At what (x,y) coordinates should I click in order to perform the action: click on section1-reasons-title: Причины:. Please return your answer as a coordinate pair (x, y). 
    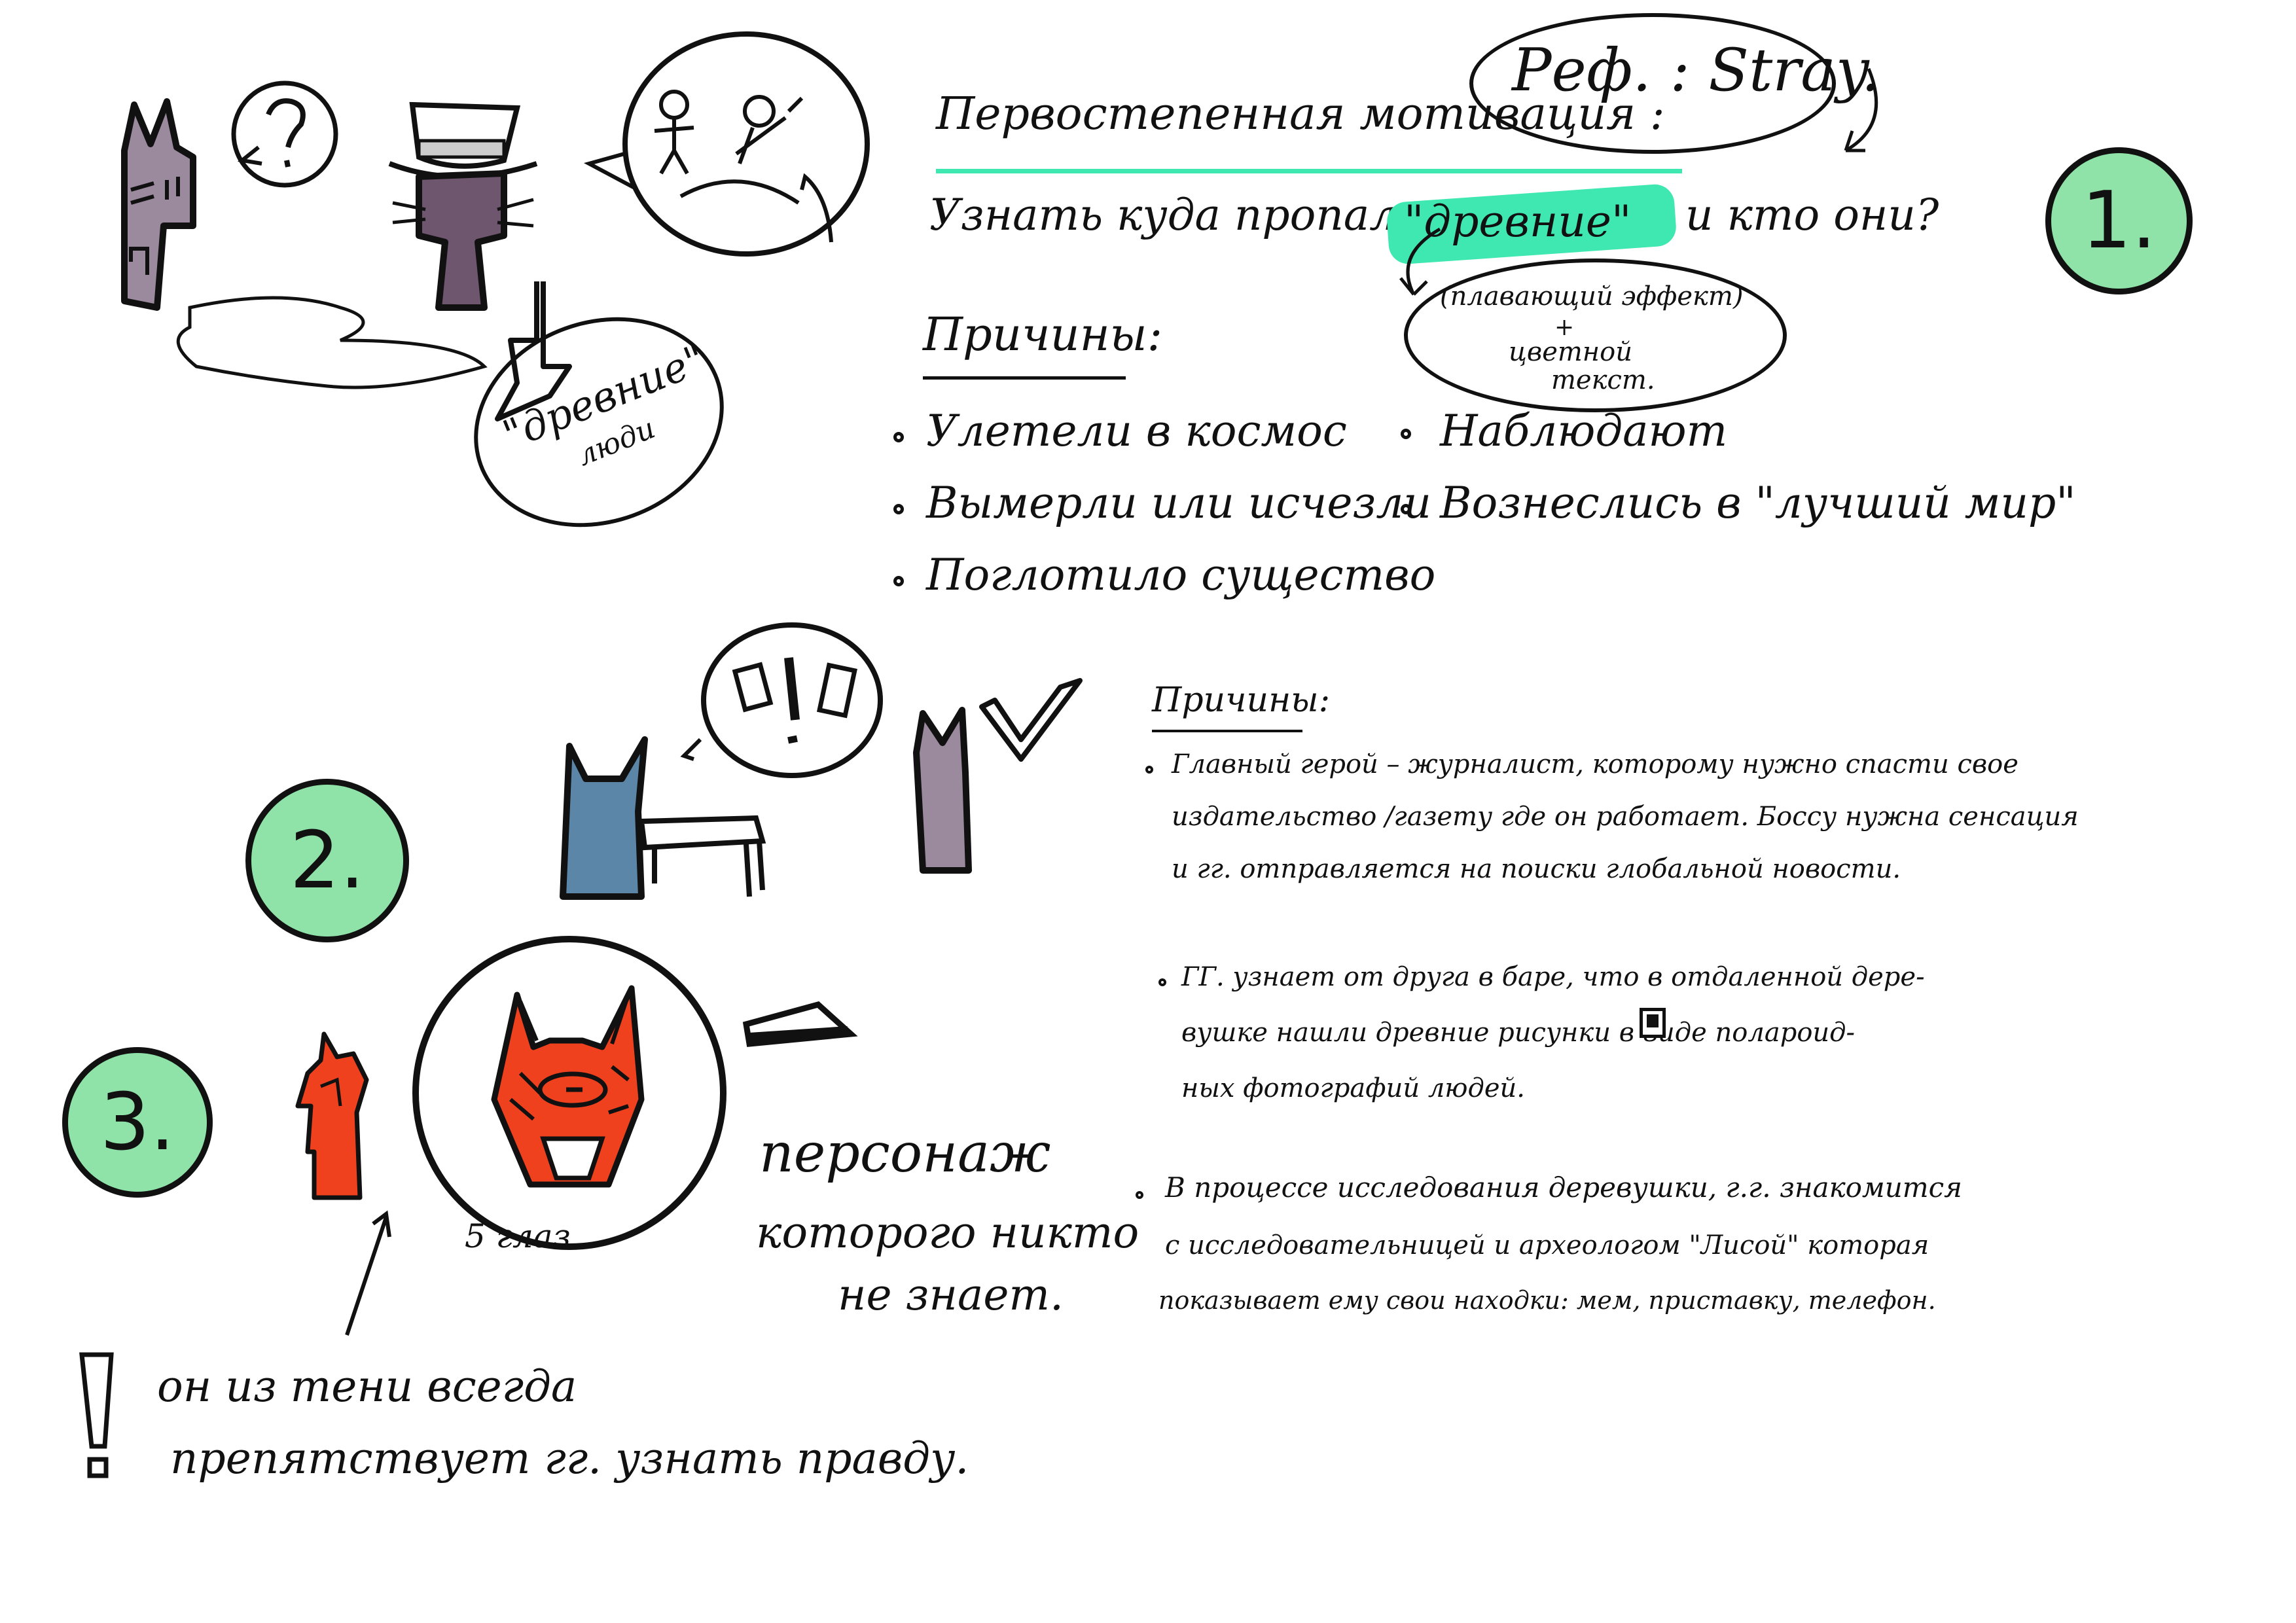
    Looking at the image, I should click on (1043, 334).